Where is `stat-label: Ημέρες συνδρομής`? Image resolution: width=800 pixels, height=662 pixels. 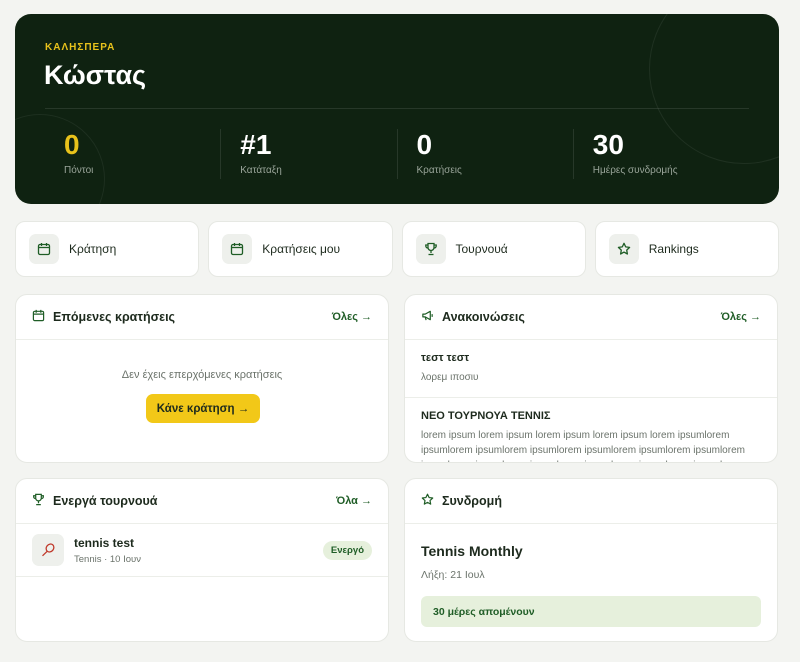
stat-label: Ημέρες συνδρομής is located at coordinates (635, 170).